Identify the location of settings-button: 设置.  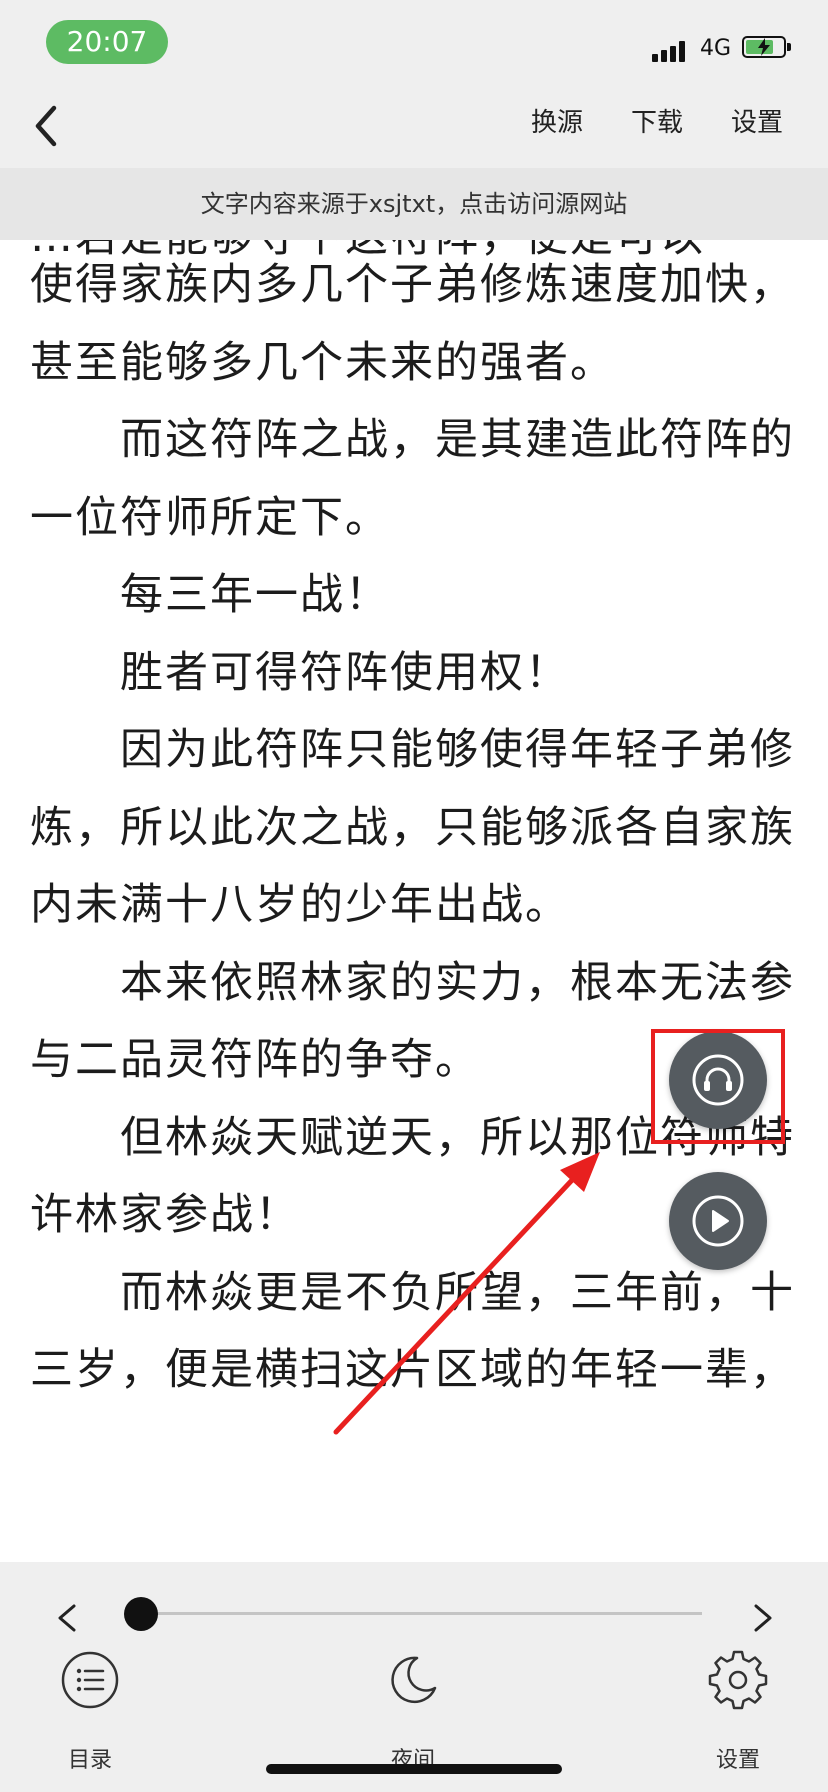
(738, 1711).